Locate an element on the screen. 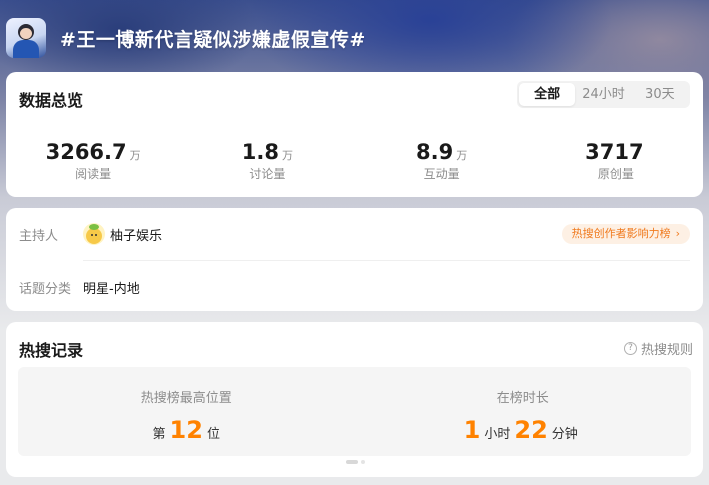 This screenshot has height=485, width=709. topic-title: #王一博新代言疑似涉嫌虚假宣传# is located at coordinates (213, 39).